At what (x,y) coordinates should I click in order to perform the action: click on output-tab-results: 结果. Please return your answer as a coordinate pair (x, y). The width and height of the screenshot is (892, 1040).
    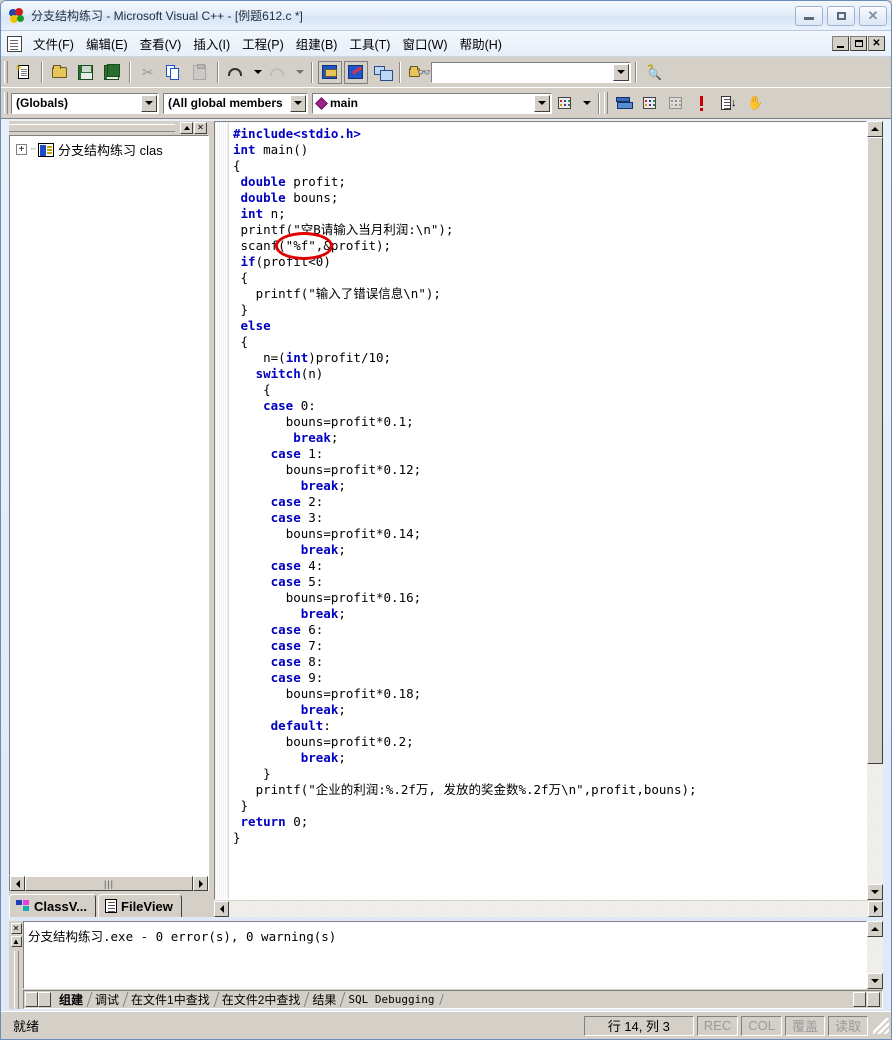
    Looking at the image, I should click on (325, 999).